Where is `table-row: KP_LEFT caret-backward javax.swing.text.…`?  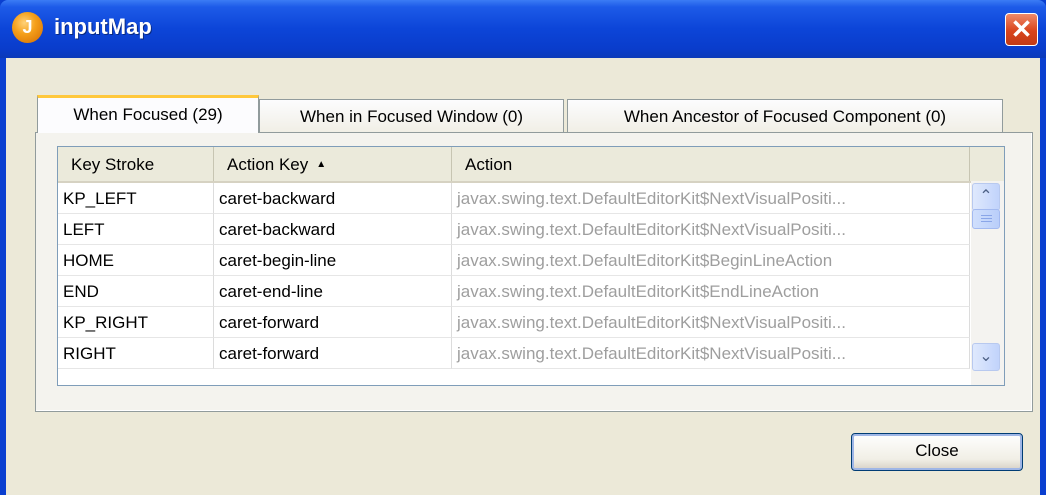
table-row: KP_LEFT caret-backward javax.swing.text.… is located at coordinates (514, 198).